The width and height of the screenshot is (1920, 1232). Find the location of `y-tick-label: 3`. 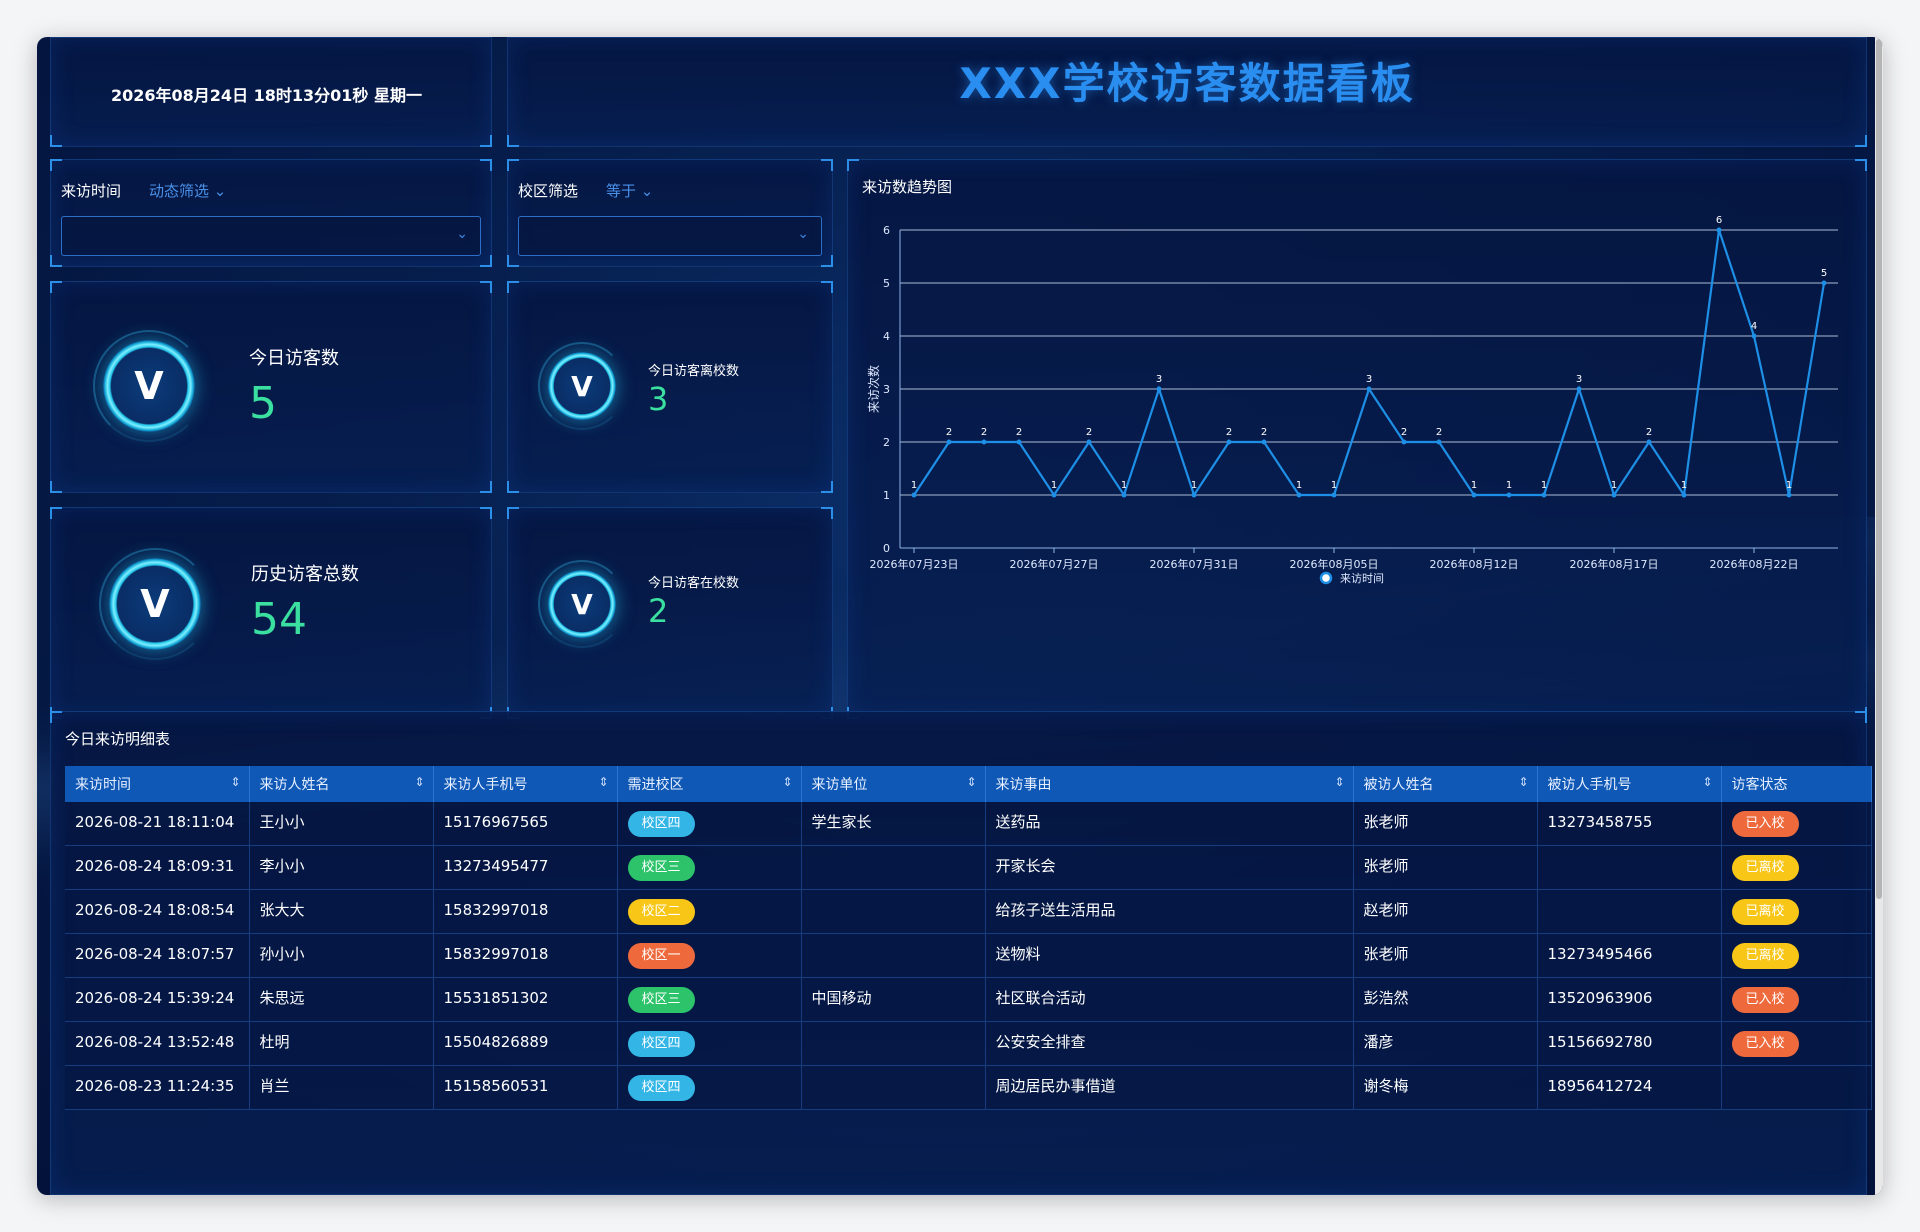

y-tick-label: 3 is located at coordinates (886, 389).